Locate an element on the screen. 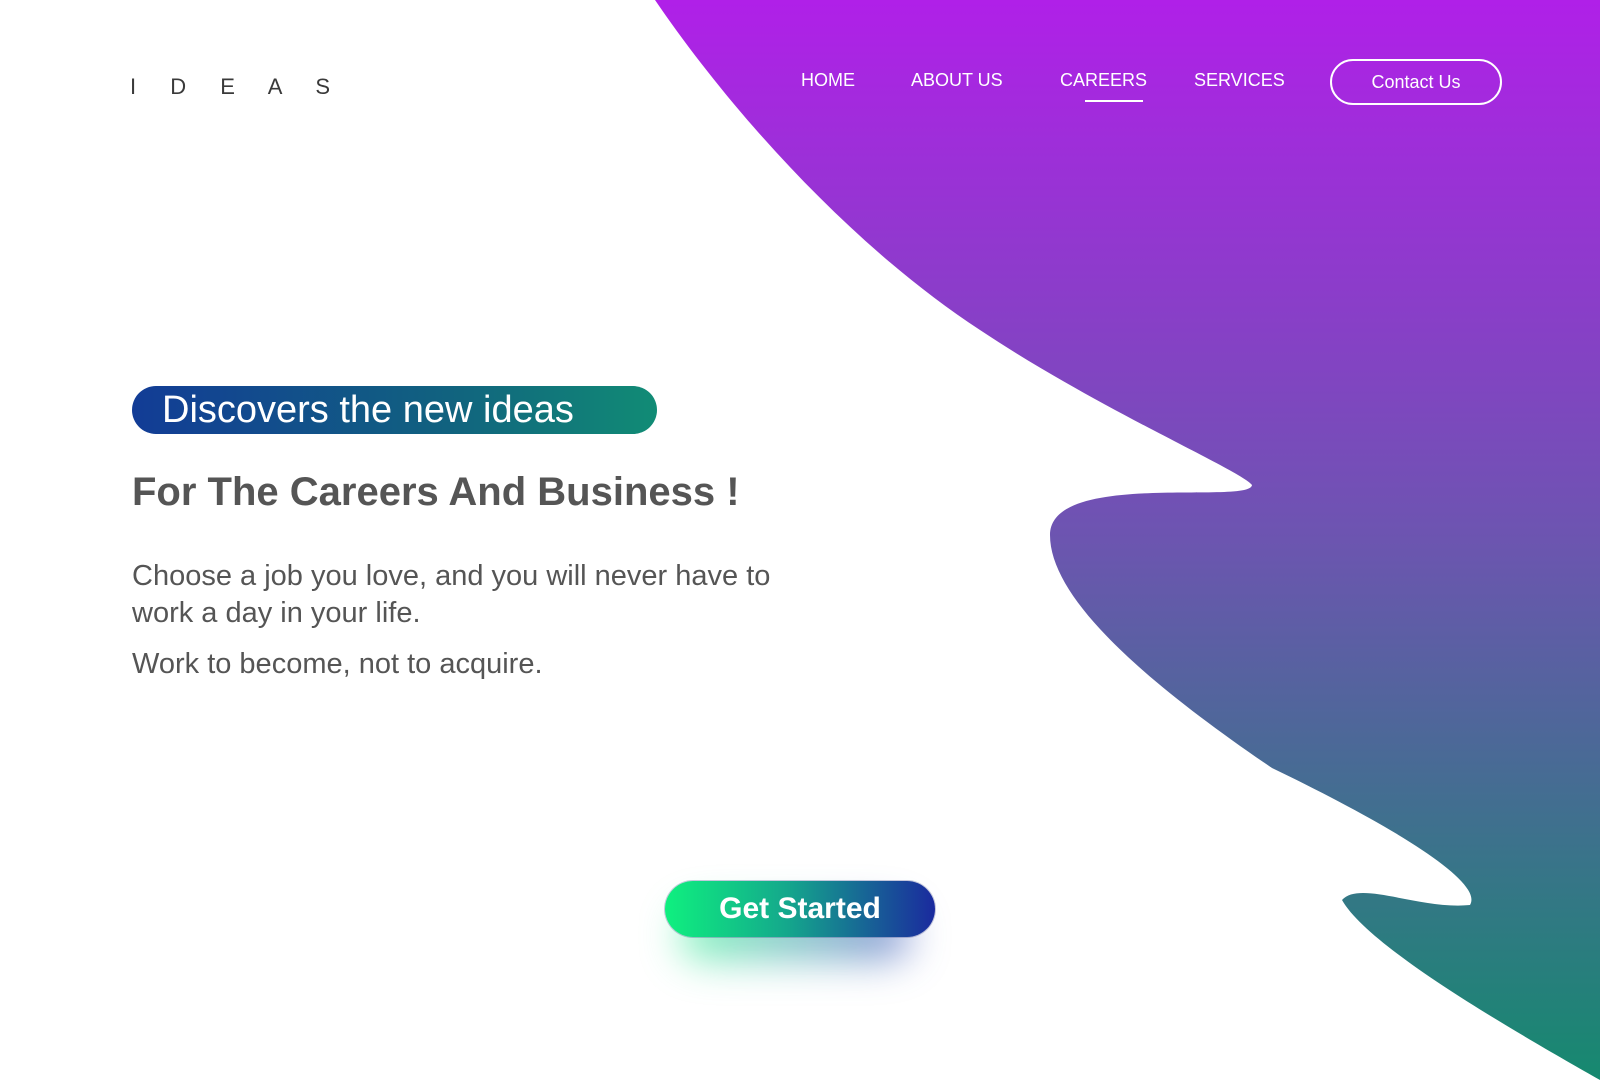 The image size is (1600, 1080). nav-item-careers: CAREERS is located at coordinates (1104, 86).